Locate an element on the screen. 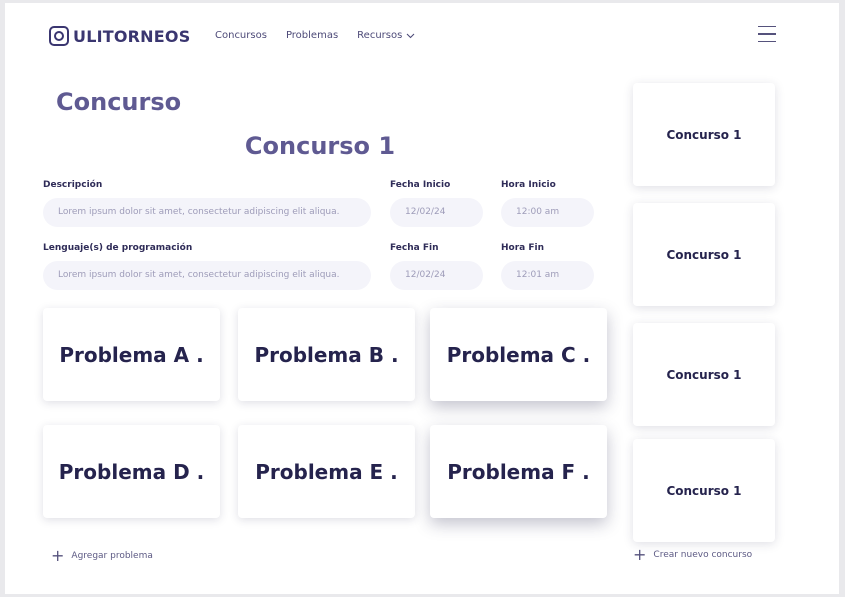  start-time-label: Hora Inicio is located at coordinates (528, 185).